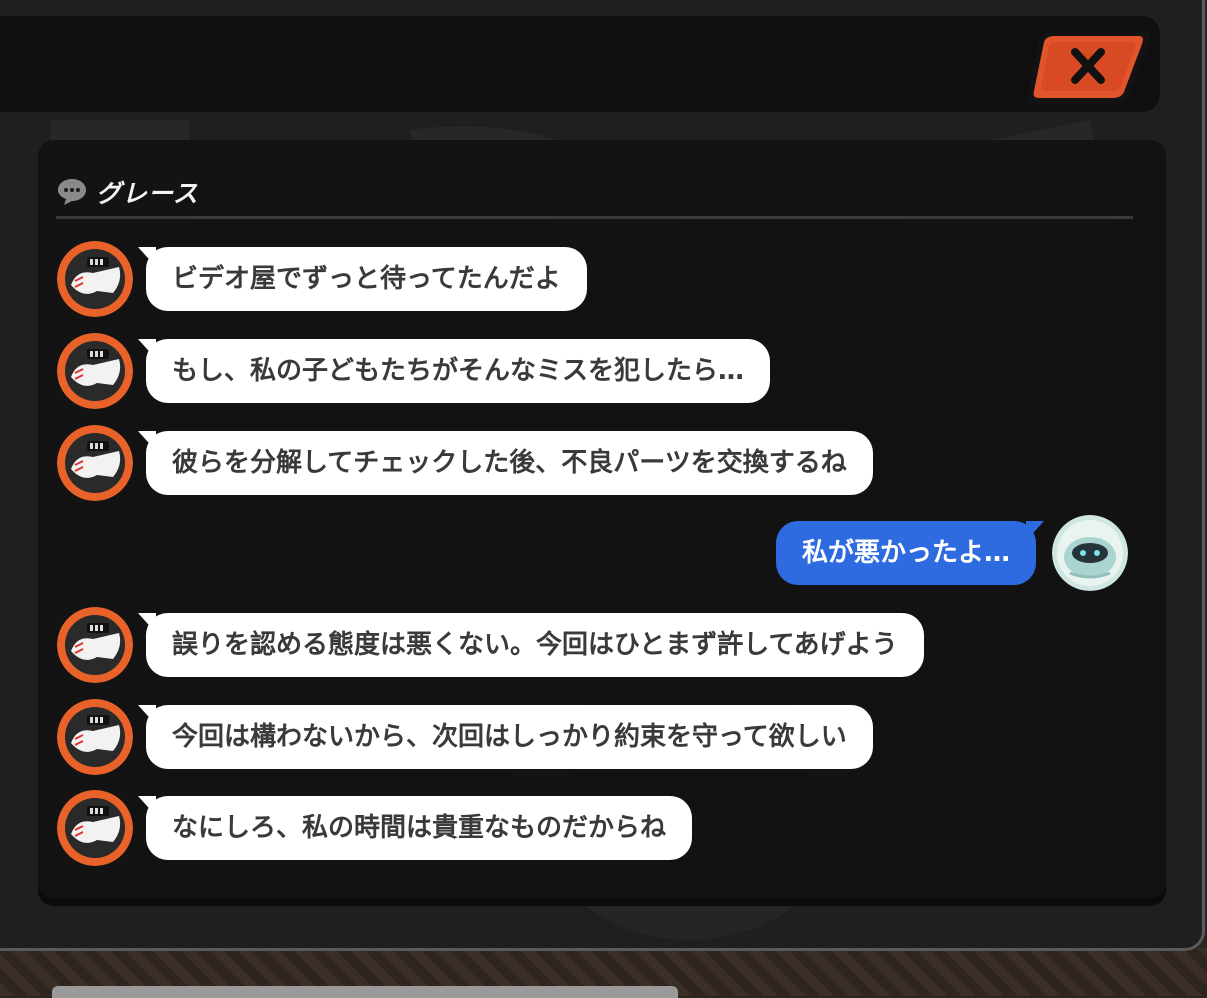  Describe the element at coordinates (580, 64) in the screenshot. I see `header-bar` at that location.